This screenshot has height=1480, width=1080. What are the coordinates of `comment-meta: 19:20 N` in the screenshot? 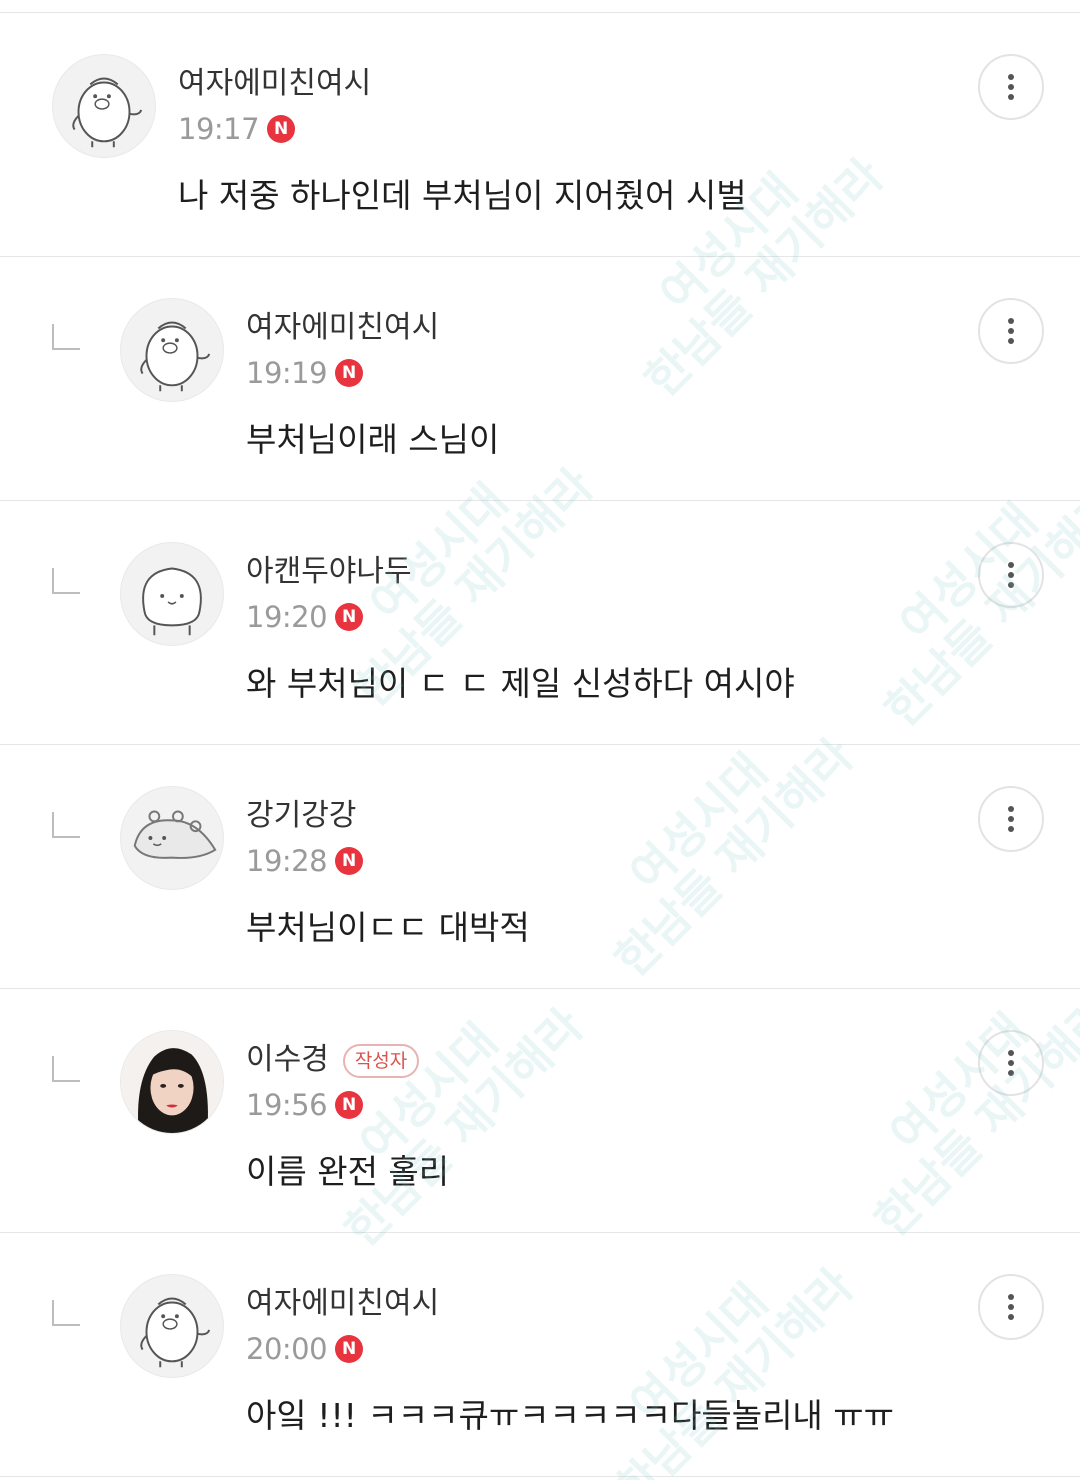 It's located at (305, 617).